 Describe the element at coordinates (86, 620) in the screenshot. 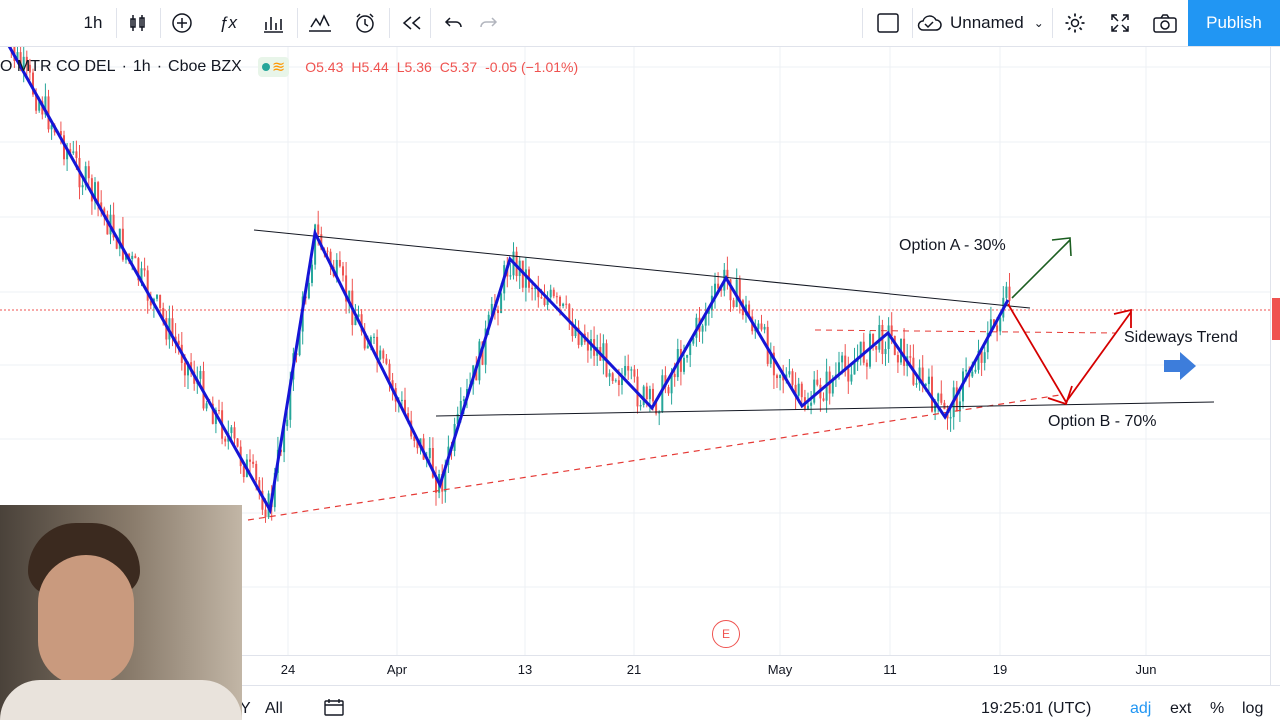

I see `webcam-presenter-face` at that location.